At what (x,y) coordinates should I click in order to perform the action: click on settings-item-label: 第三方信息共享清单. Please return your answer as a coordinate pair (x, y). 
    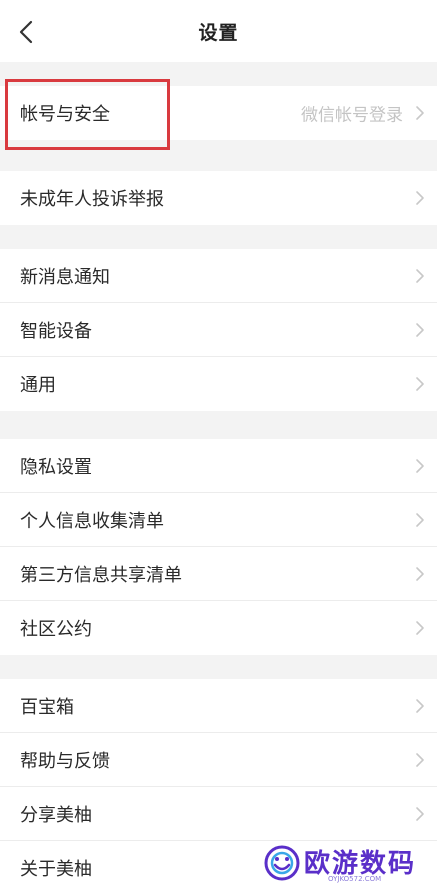
    Looking at the image, I should click on (101, 575).